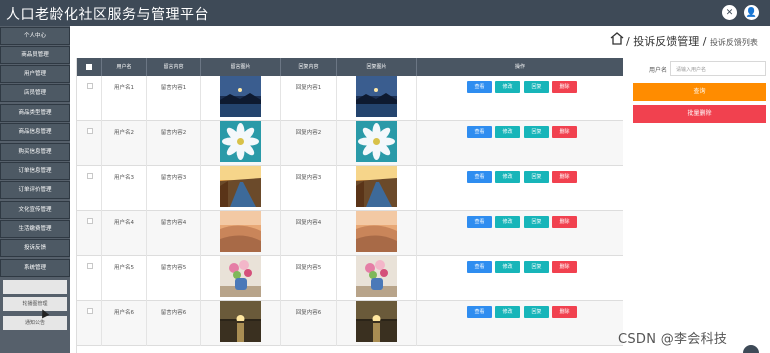 This screenshot has height=353, width=770. What do you see at coordinates (733, 42) in the screenshot?
I see `breadcrumb-page: 投诉反馈列表` at bounding box center [733, 42].